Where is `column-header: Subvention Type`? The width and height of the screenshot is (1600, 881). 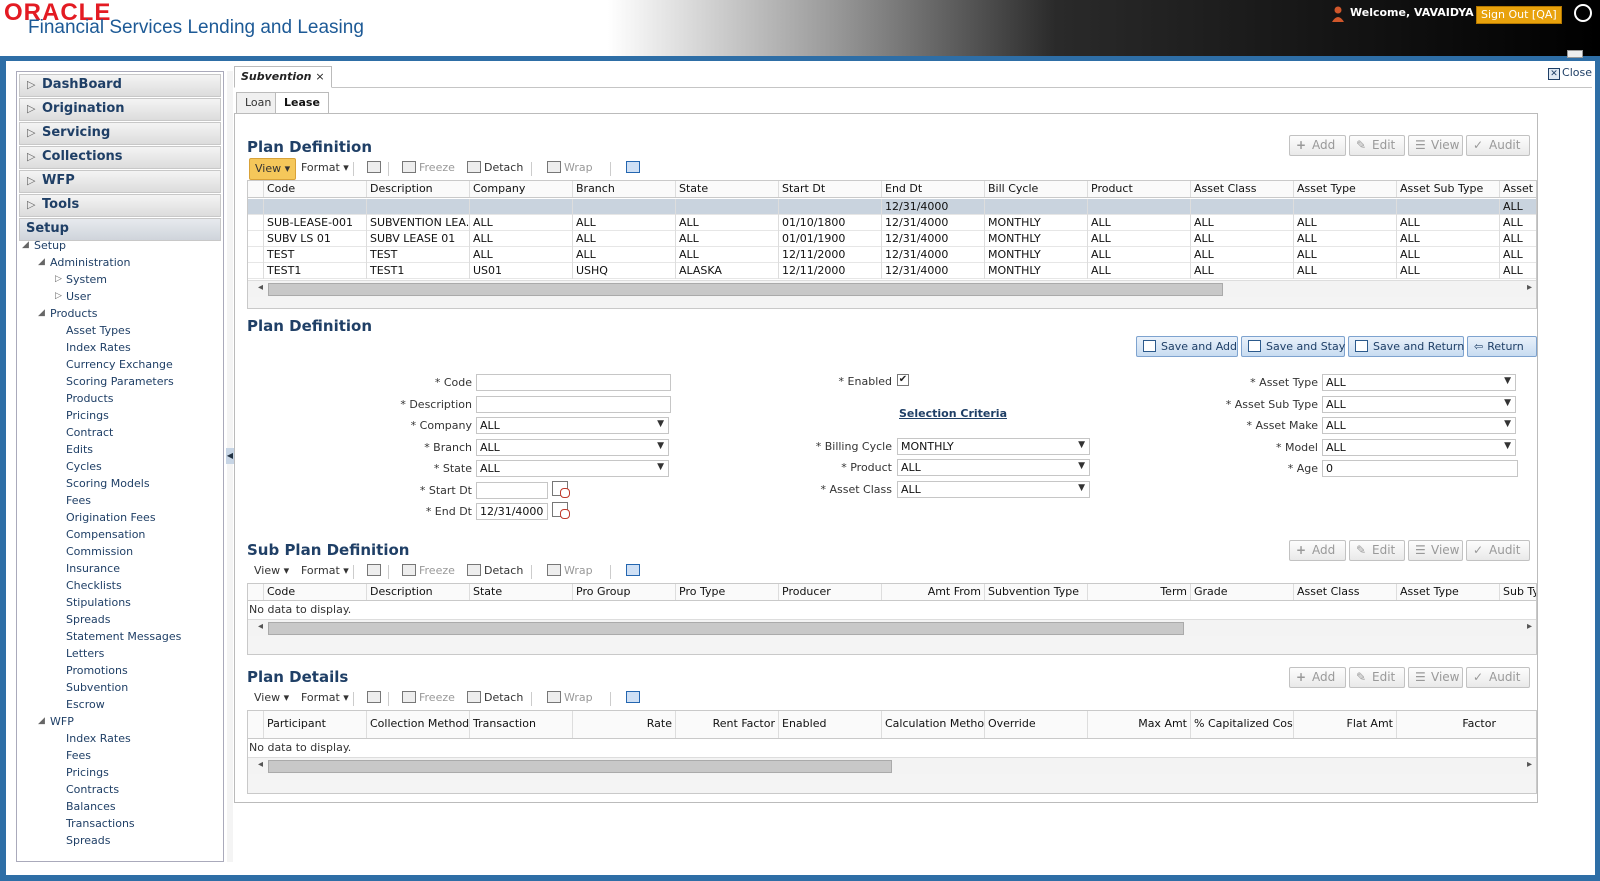 column-header: Subvention Type is located at coordinates (1035, 592).